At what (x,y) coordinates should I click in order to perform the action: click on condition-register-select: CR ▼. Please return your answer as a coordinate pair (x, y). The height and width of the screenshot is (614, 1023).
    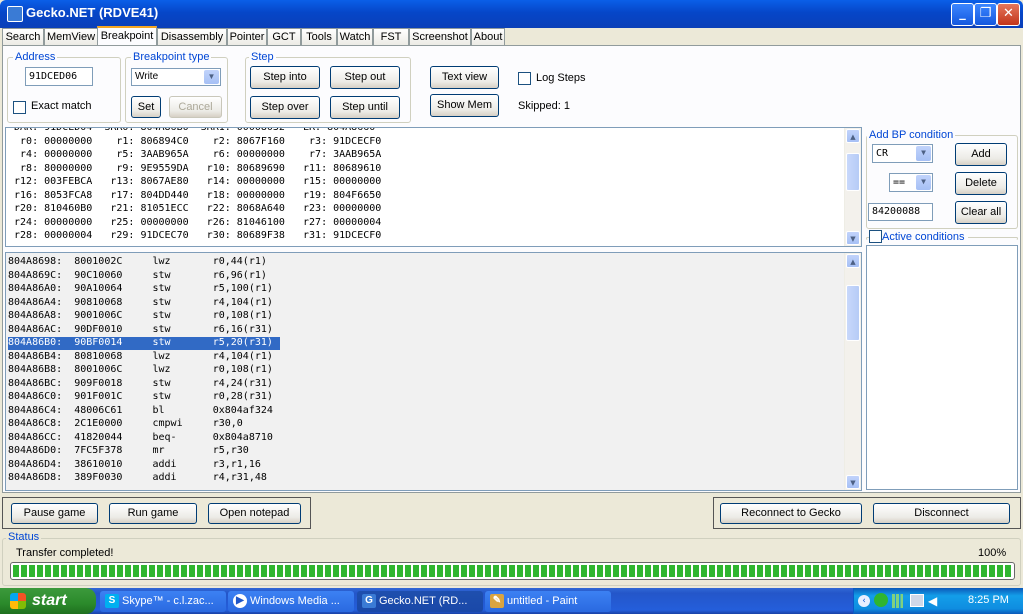
    Looking at the image, I should click on (902, 153).